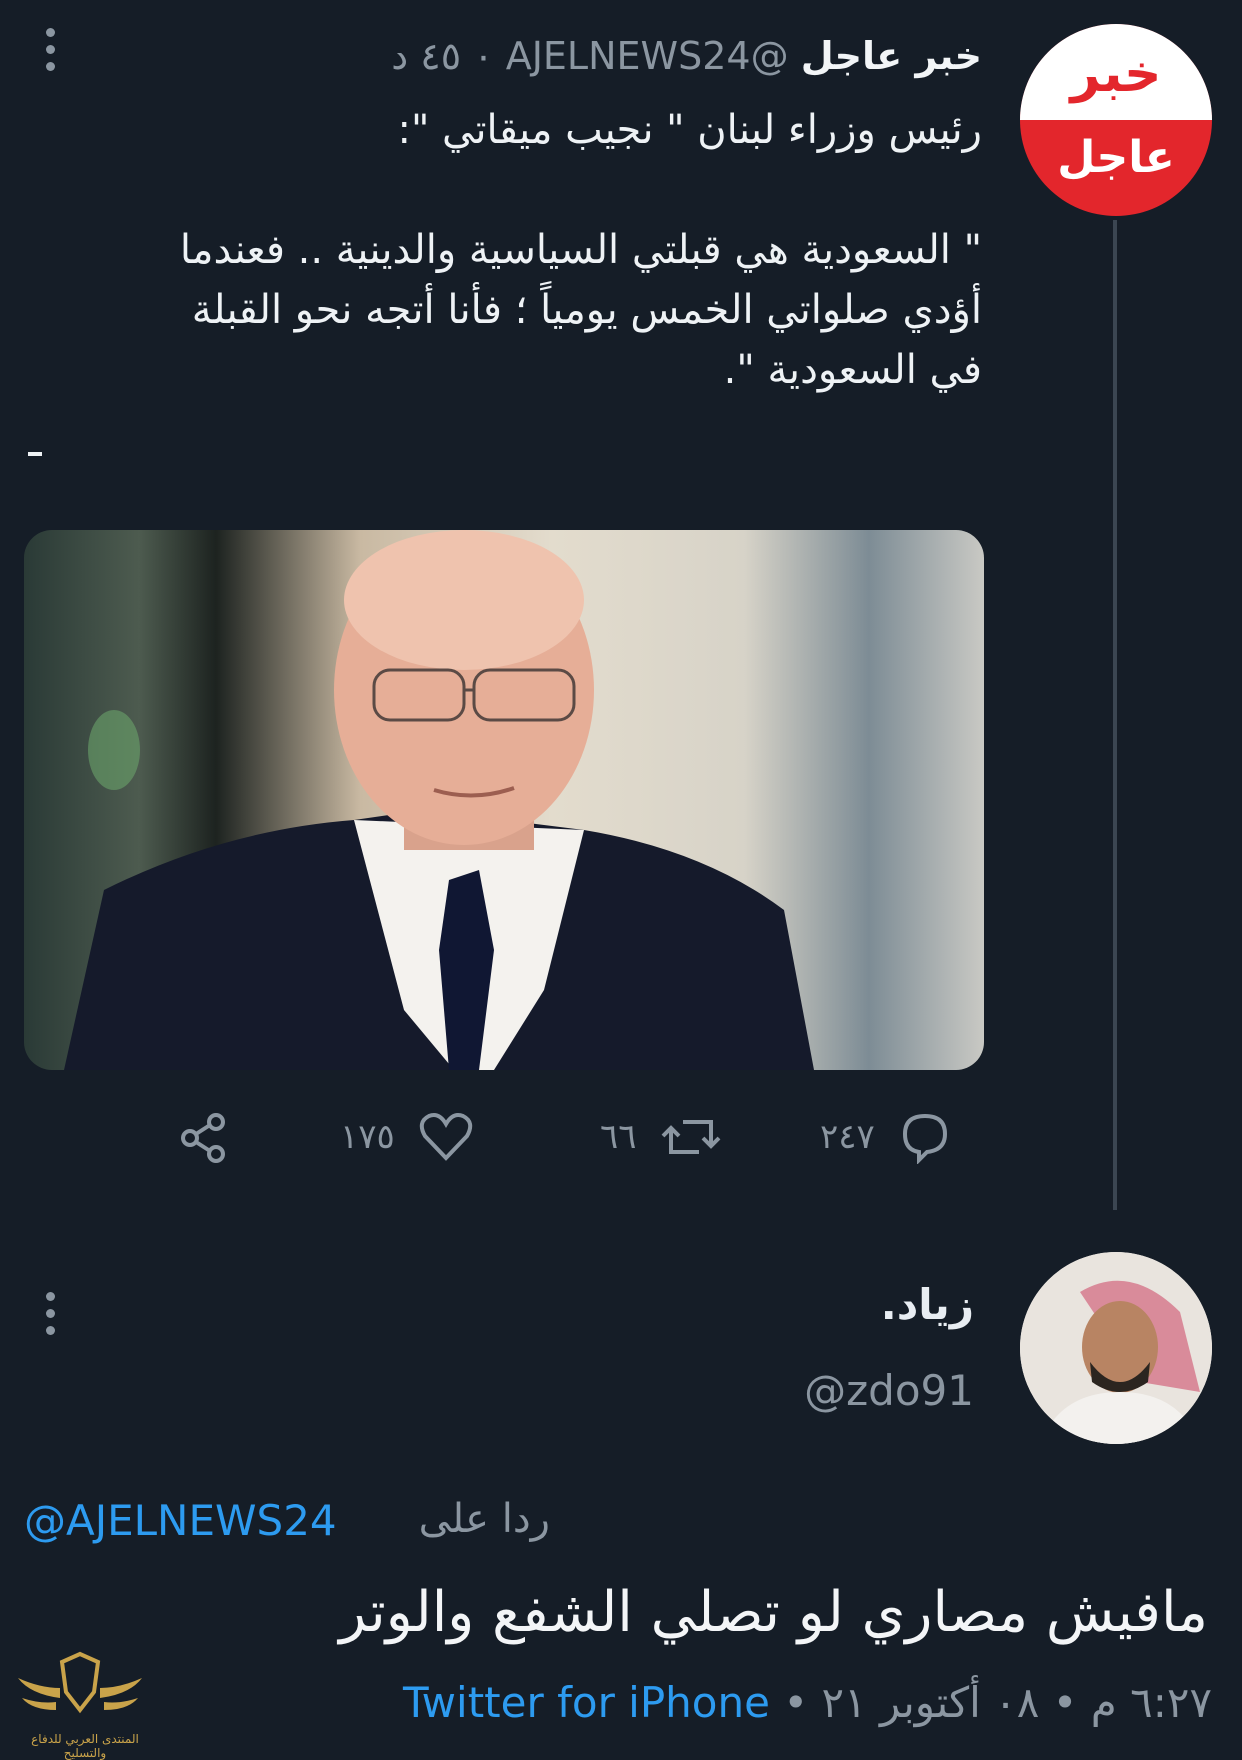 This screenshot has height=1760, width=1242. What do you see at coordinates (690, 1137) in the screenshot?
I see `retweet-icon` at bounding box center [690, 1137].